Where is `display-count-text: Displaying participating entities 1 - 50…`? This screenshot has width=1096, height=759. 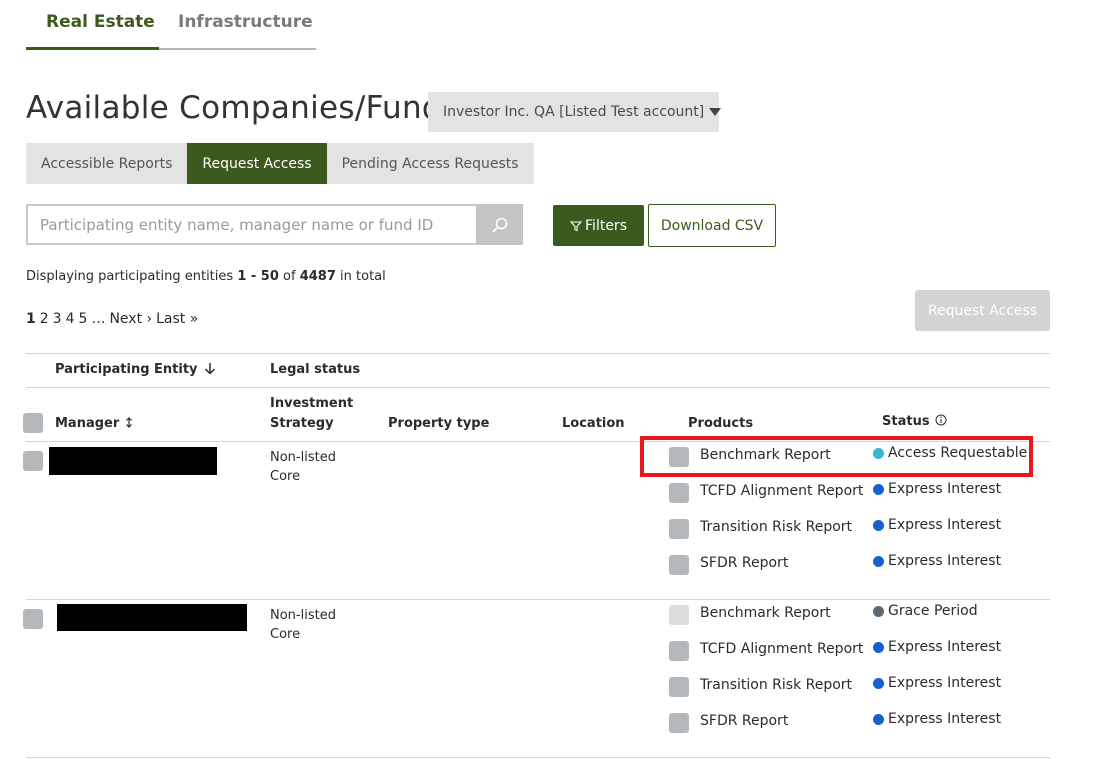 display-count-text: Displaying participating entities 1 - 50… is located at coordinates (206, 276).